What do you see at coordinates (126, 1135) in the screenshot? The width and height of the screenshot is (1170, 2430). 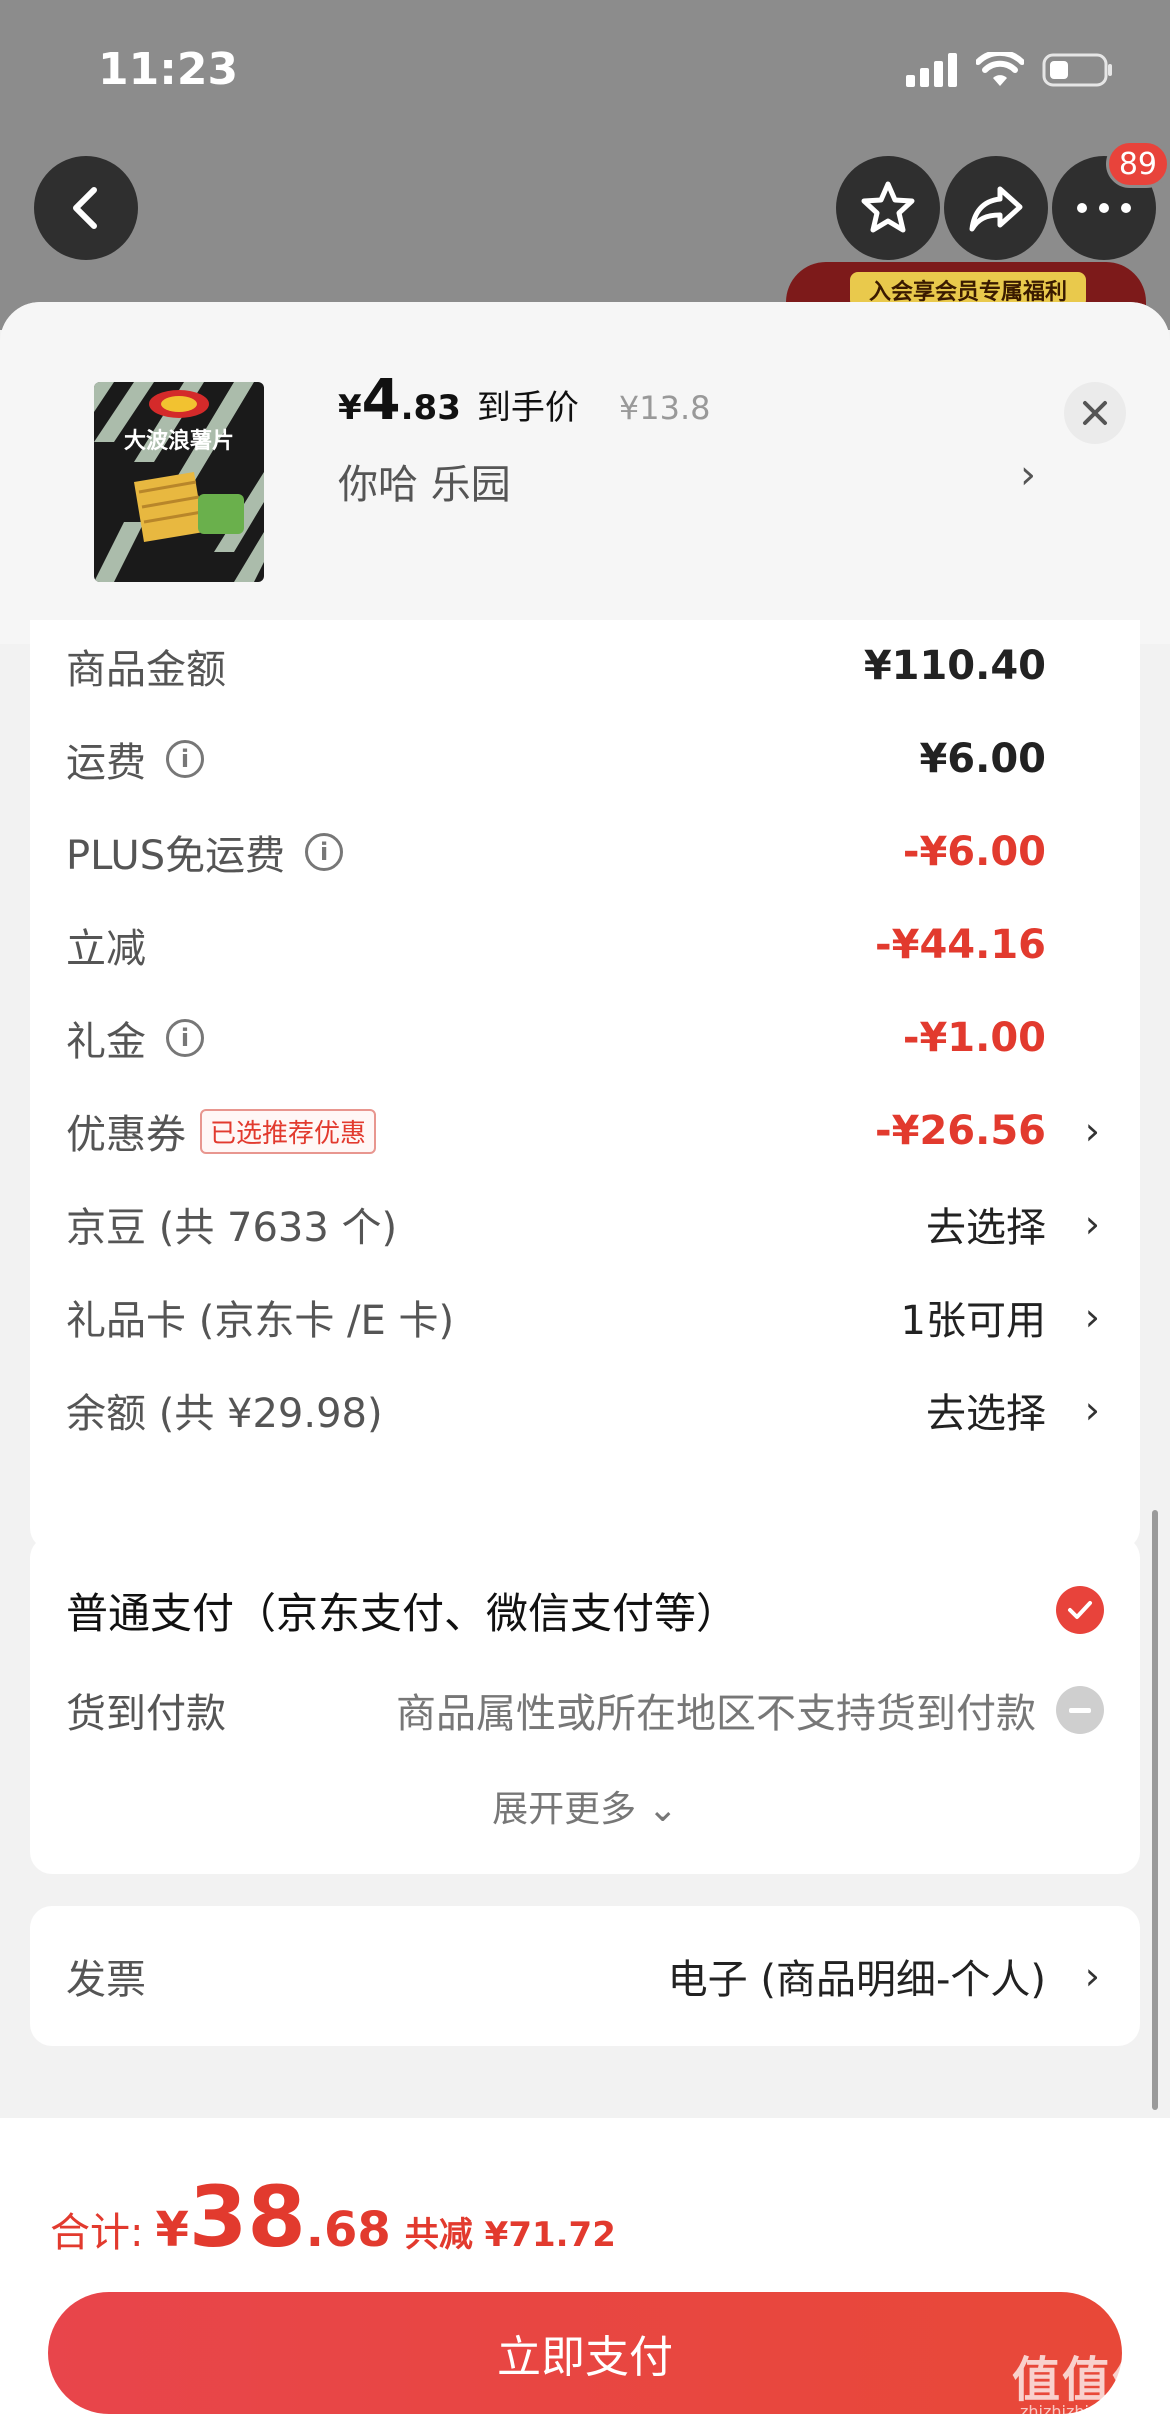 I see `summary-label: 优惠券` at bounding box center [126, 1135].